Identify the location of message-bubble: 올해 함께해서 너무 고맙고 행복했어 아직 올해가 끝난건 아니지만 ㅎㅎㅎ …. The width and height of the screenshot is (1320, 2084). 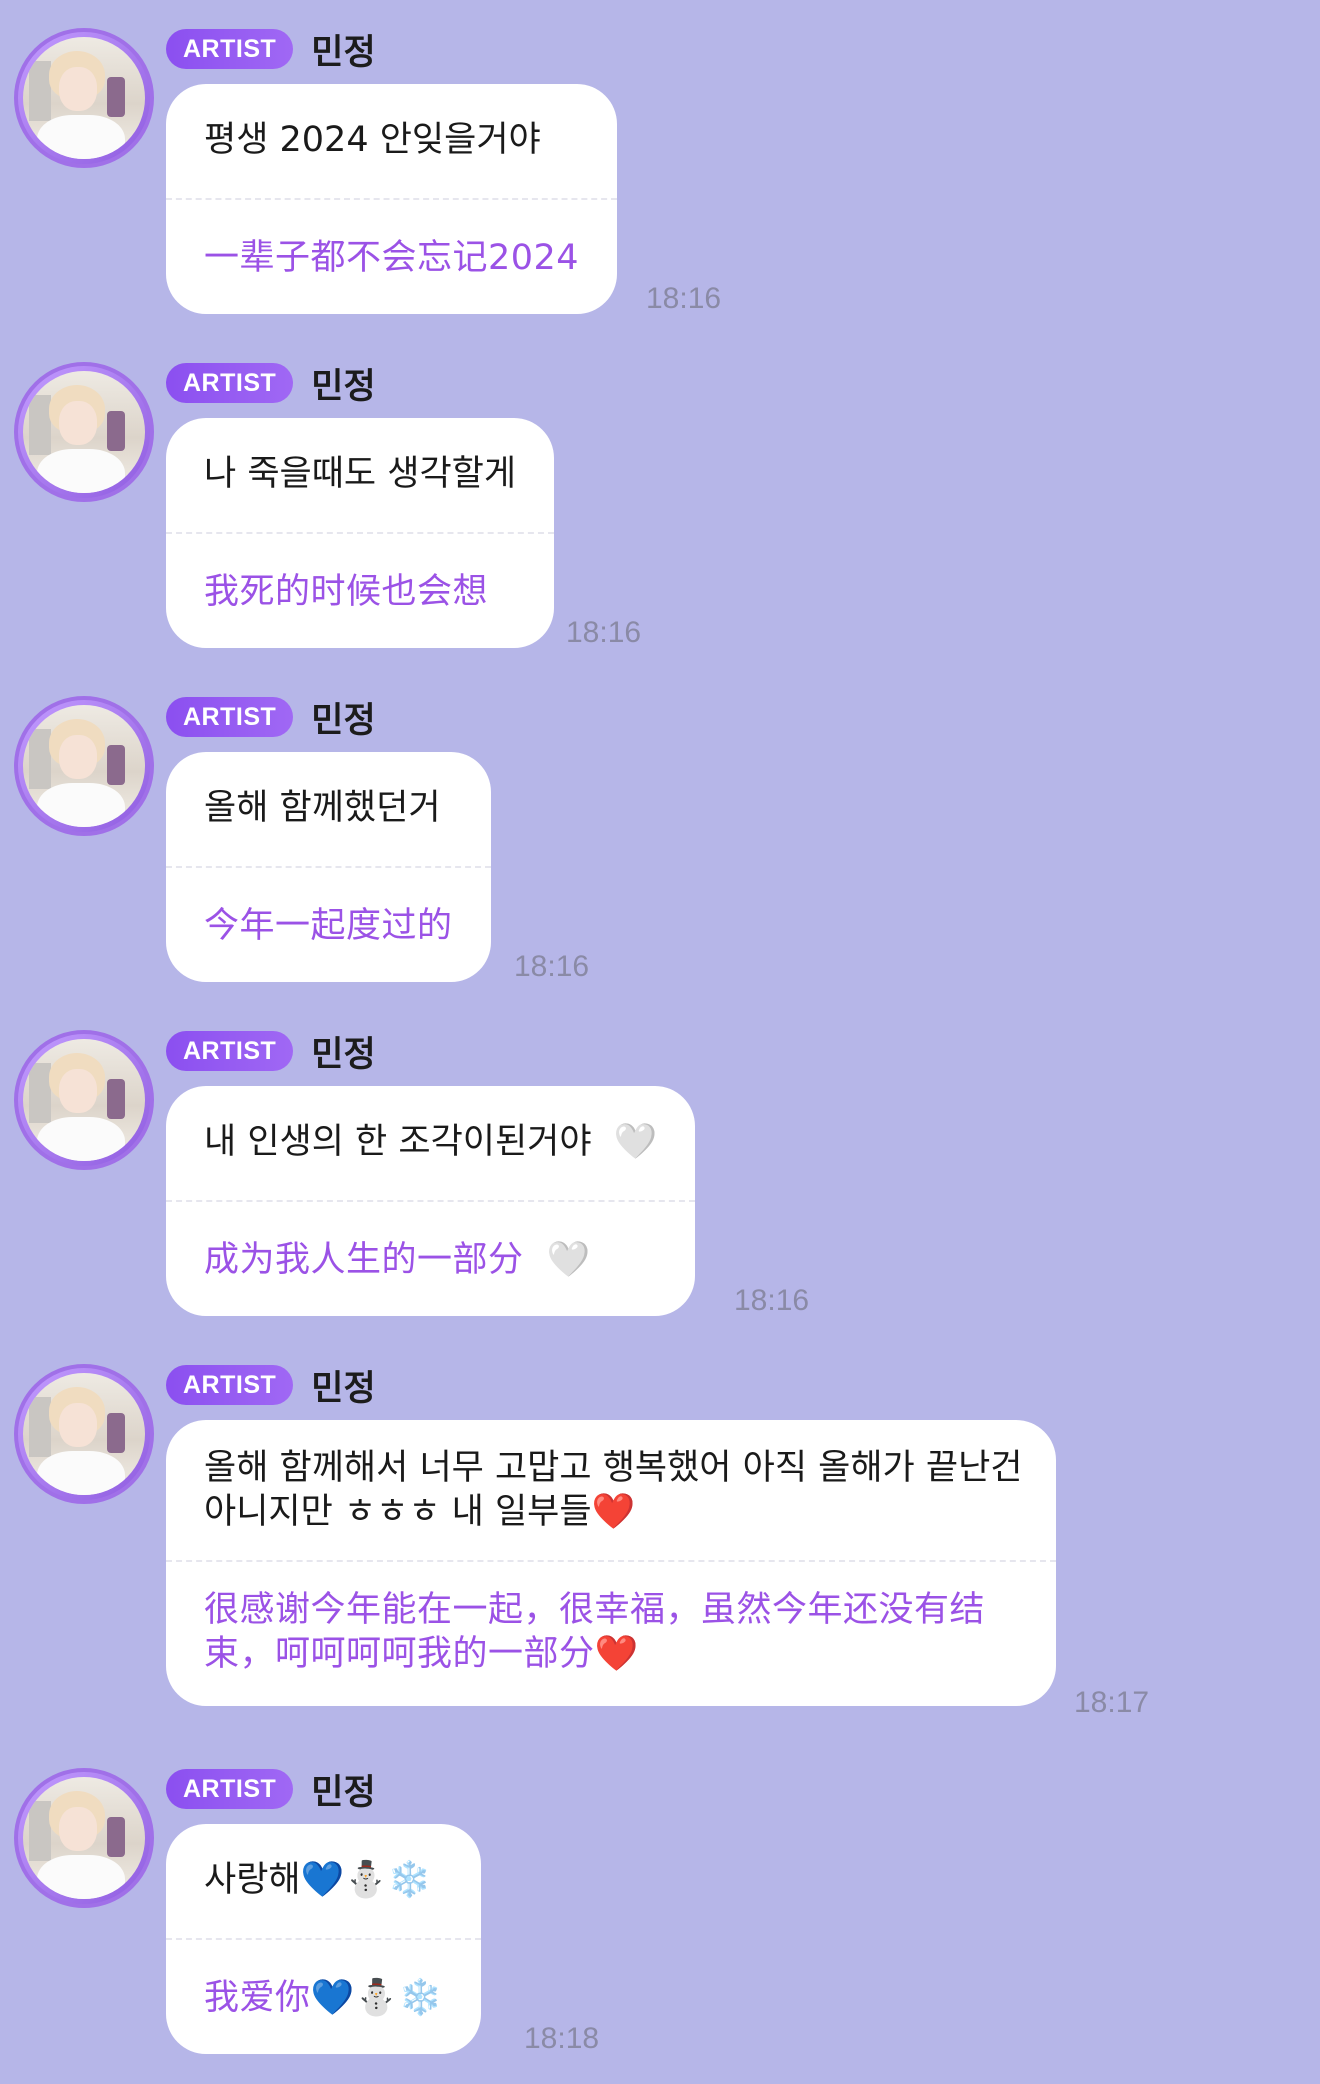
(611, 1563).